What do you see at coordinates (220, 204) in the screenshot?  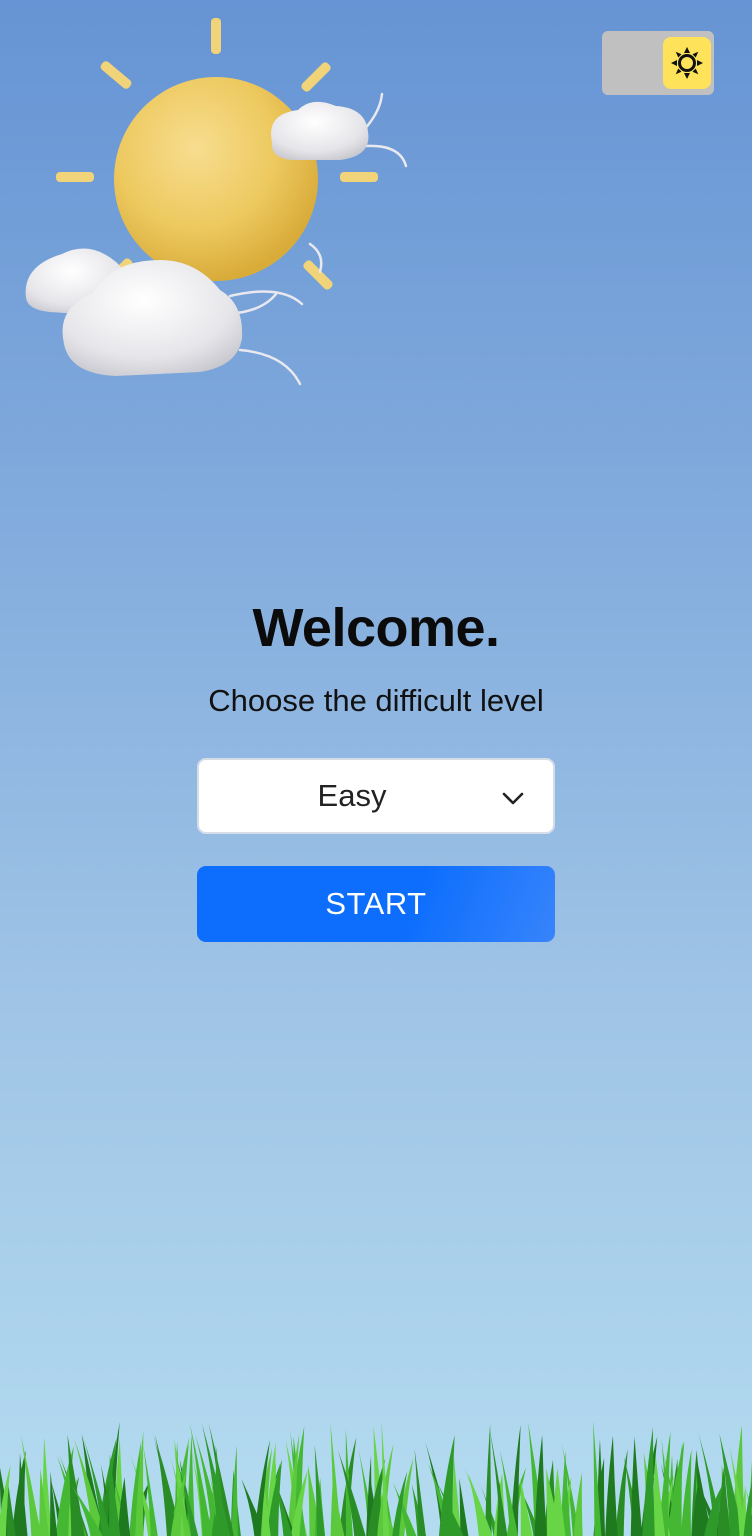 I see `sun-behind-clouds-icon` at bounding box center [220, 204].